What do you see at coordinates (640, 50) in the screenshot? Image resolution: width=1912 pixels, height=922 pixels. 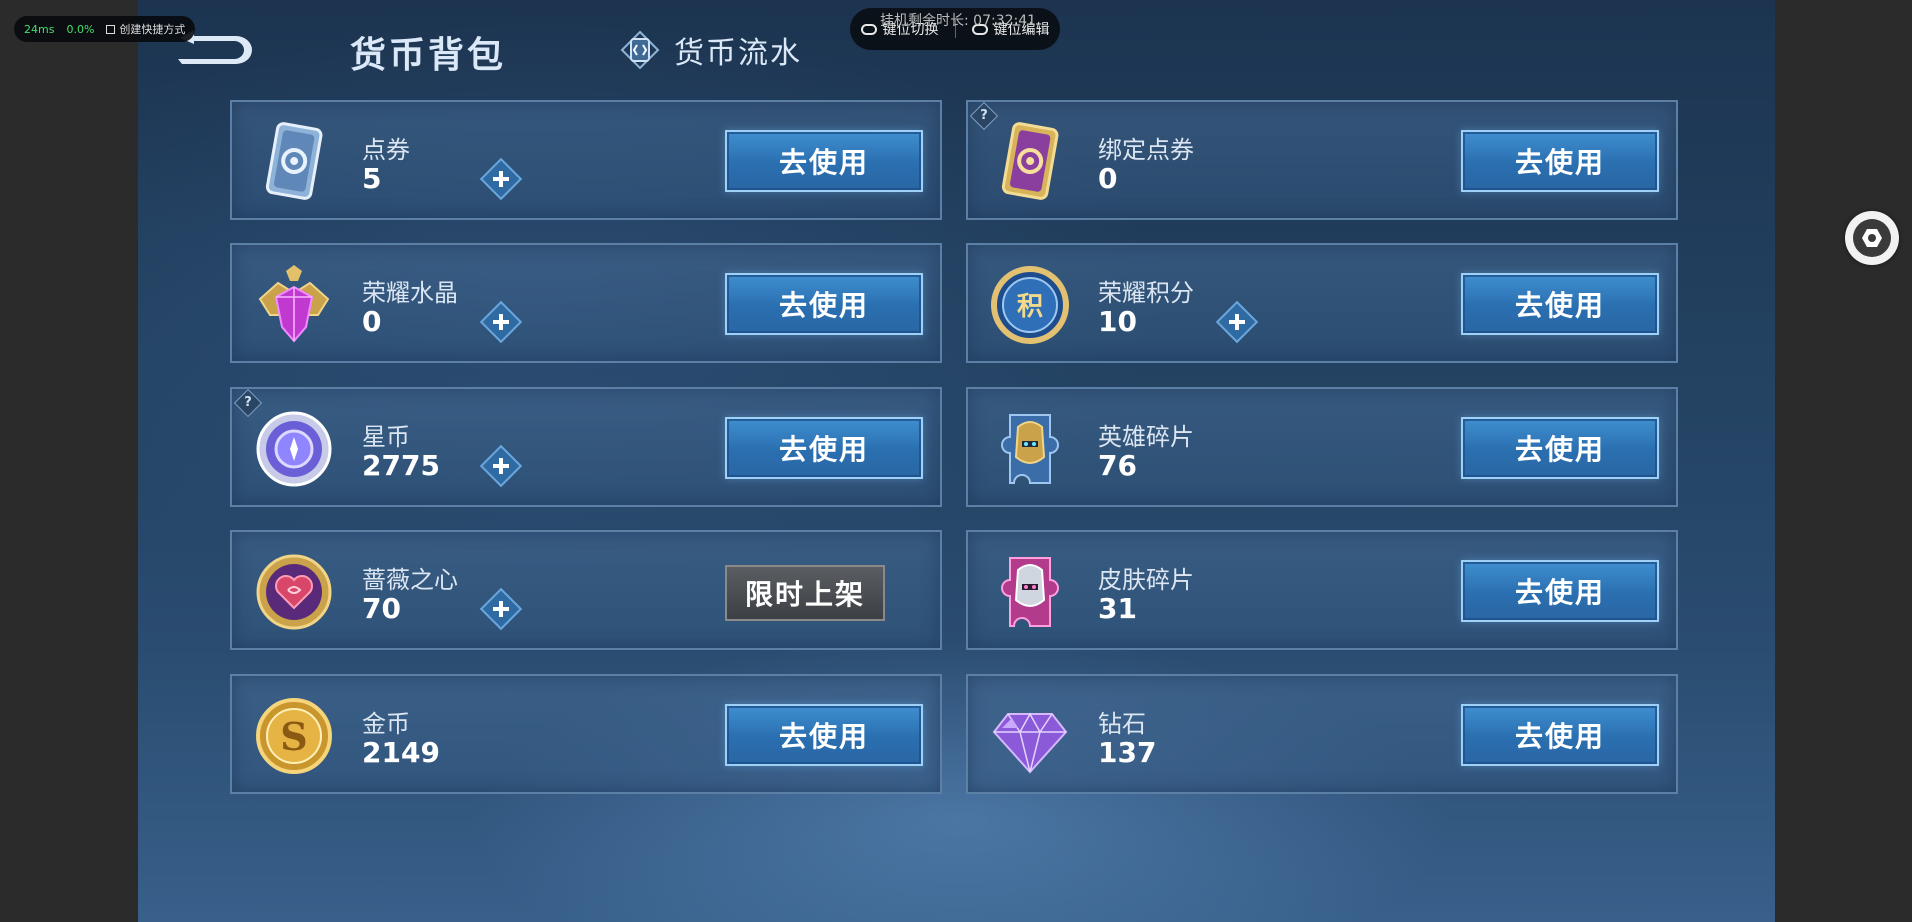 I see `currency-flow-icon` at bounding box center [640, 50].